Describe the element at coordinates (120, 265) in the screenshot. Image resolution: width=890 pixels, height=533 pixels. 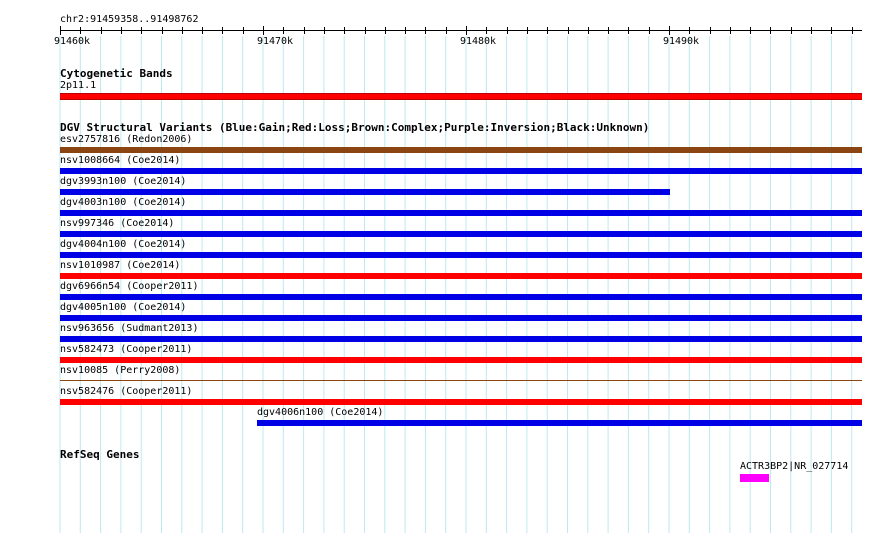
I see `variant-label: nsv1010987 (Coe2014)` at that location.